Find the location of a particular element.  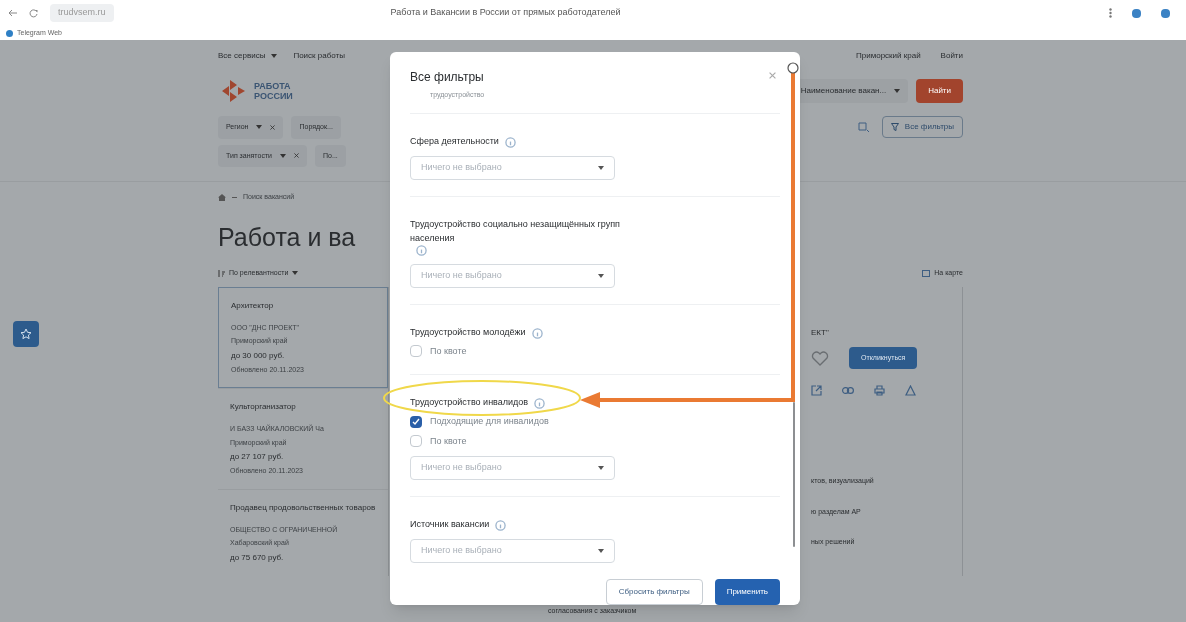

nav-link: Все сервисы is located at coordinates (248, 56).